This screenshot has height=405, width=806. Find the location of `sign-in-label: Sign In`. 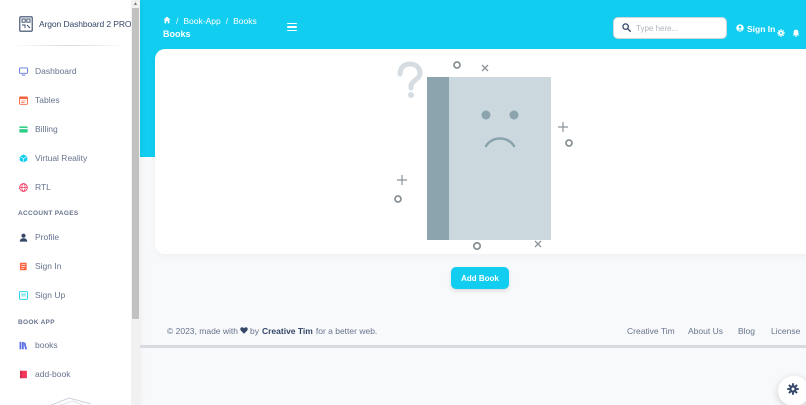

sign-in-label: Sign In is located at coordinates (761, 29).